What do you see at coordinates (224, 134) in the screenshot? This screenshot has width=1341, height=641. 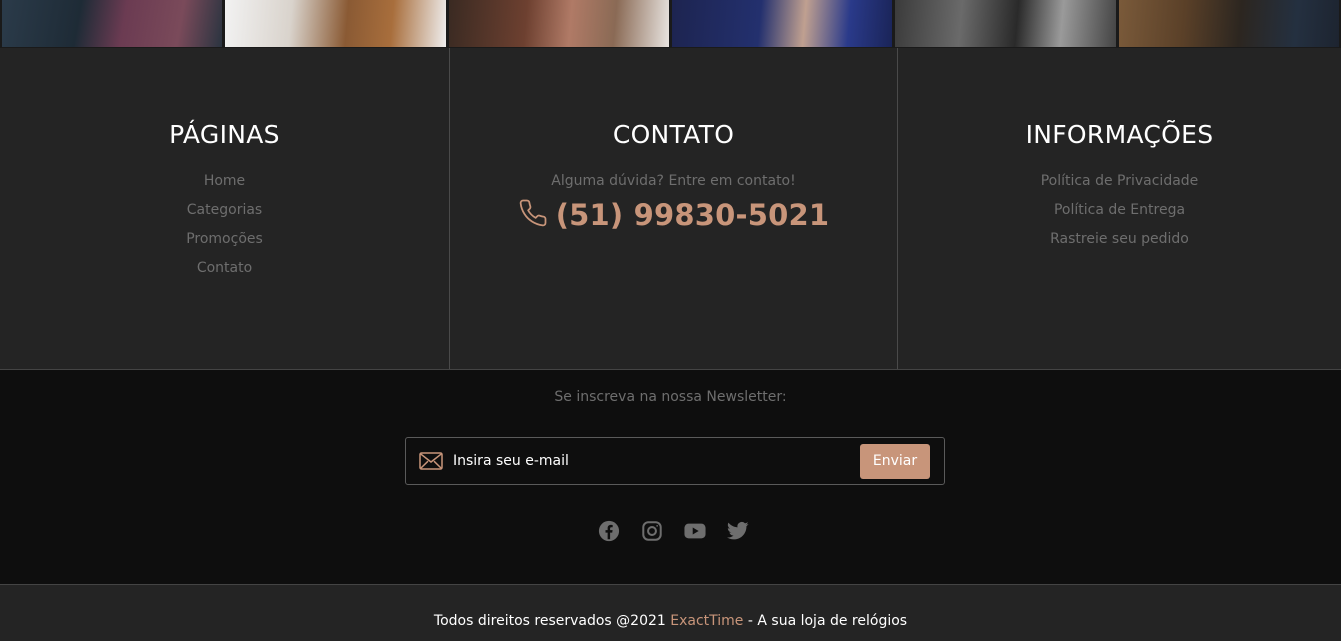 I see `pages-title: PÁGINAS` at bounding box center [224, 134].